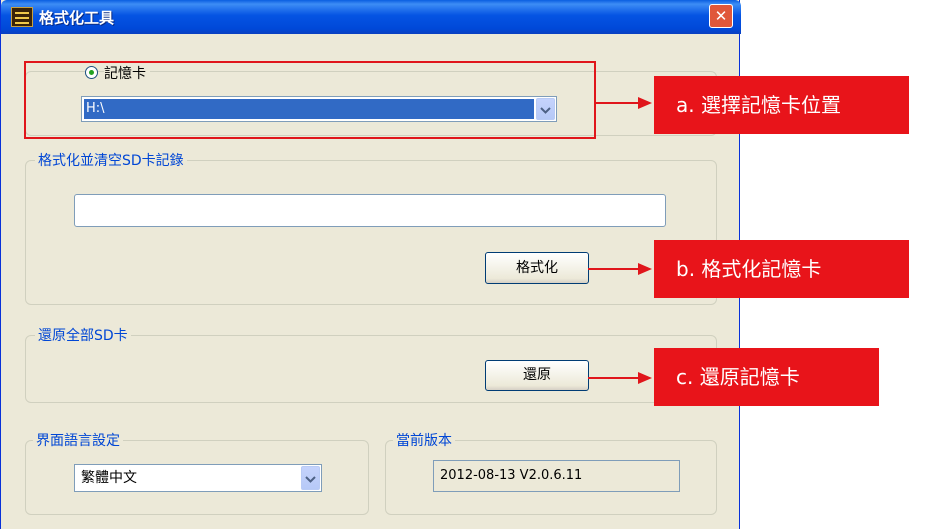 The width and height of the screenshot is (935, 529). Describe the element at coordinates (22, 17) in the screenshot. I see `app-icon` at that location.